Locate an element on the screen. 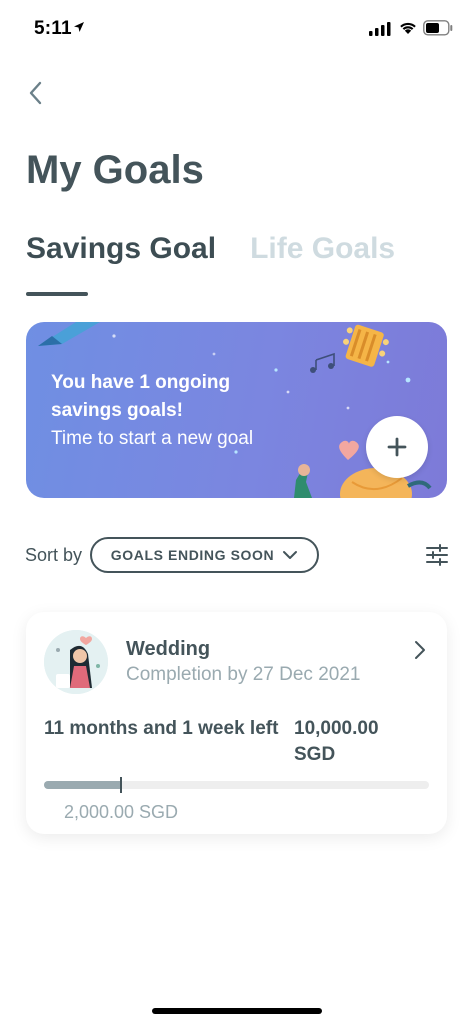 This screenshot has height=1024, width=473. goal-name: Wedding is located at coordinates (168, 649).